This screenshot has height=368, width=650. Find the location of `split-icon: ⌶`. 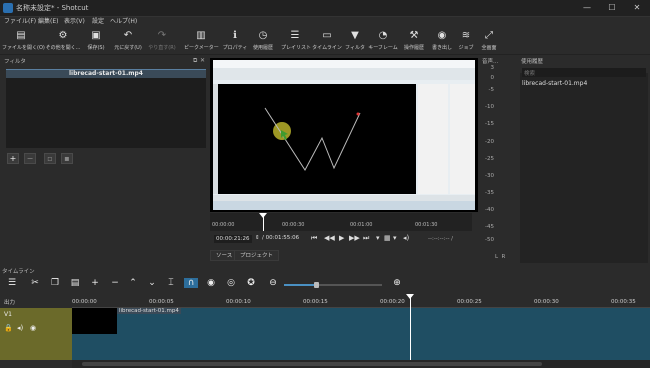

split-icon: ⌶ is located at coordinates (171, 283).